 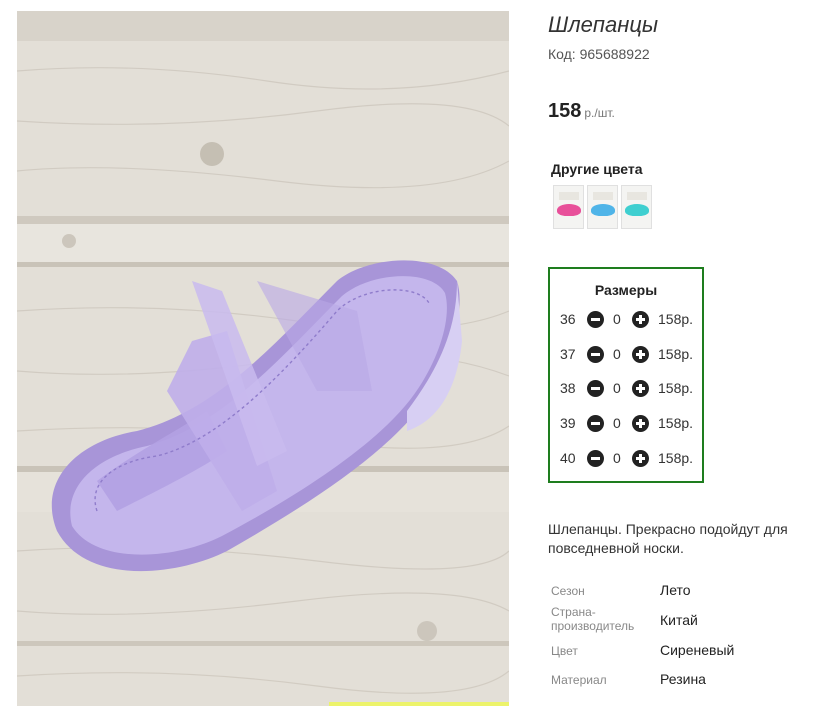 What do you see at coordinates (626, 319) in the screenshot?
I see `size-row: 36 0 158р.` at bounding box center [626, 319].